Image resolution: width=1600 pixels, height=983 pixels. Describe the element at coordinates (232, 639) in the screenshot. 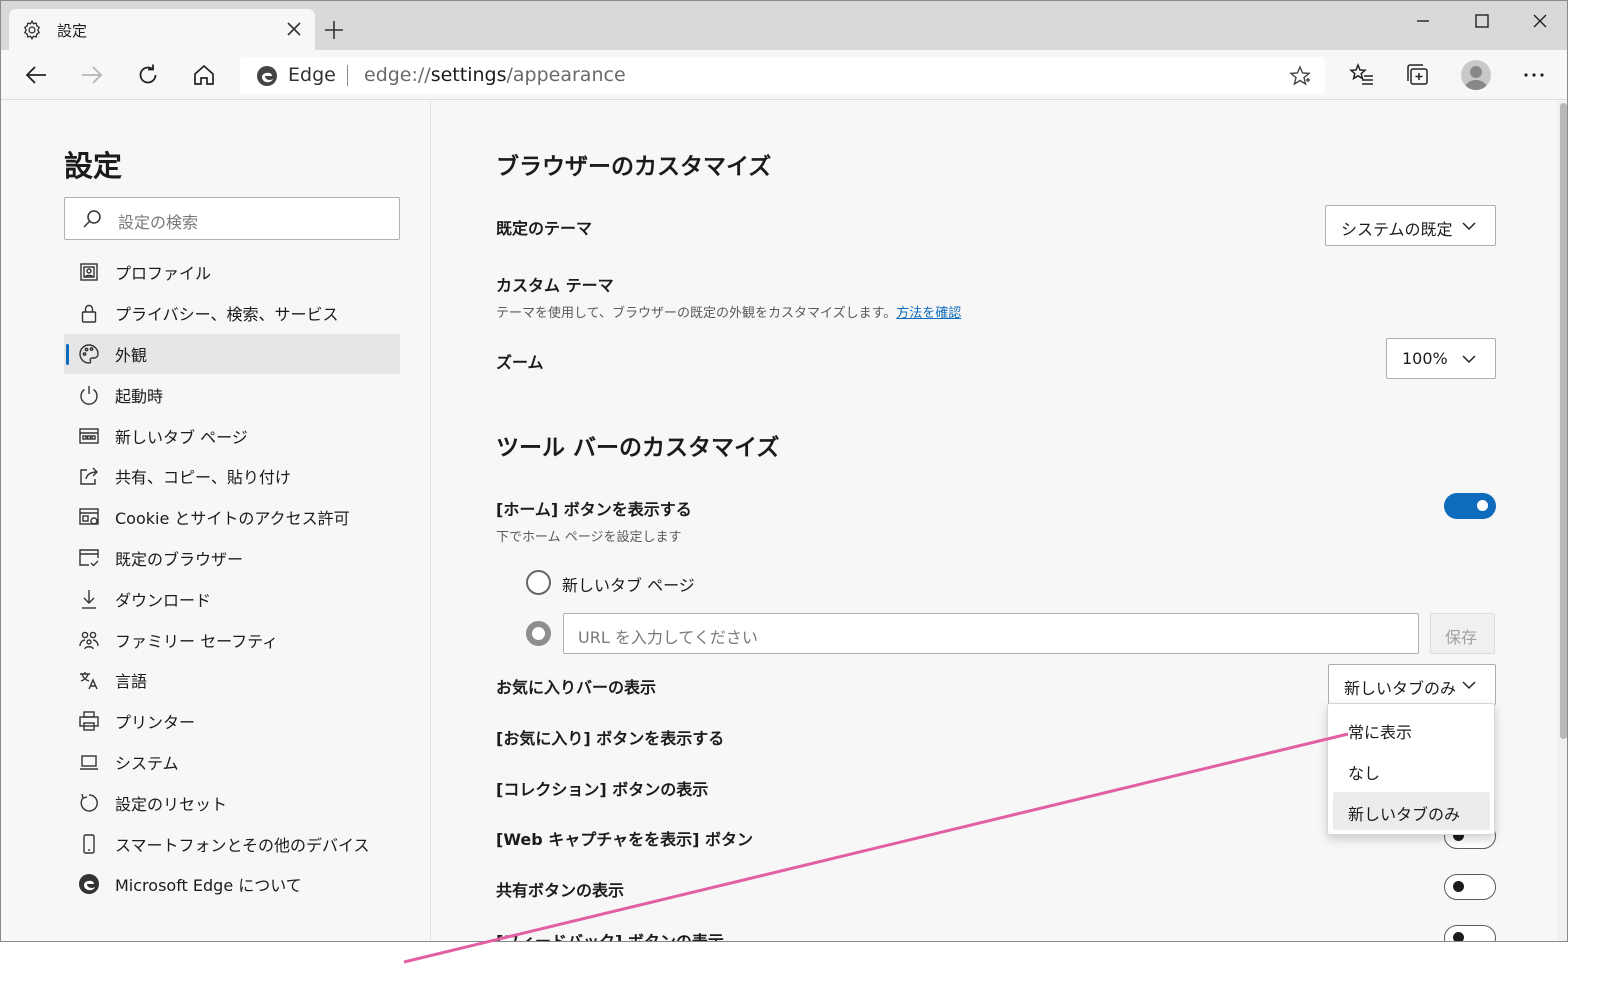

I see `sidebar-item-family-safety: ファミリー セーフティ` at that location.